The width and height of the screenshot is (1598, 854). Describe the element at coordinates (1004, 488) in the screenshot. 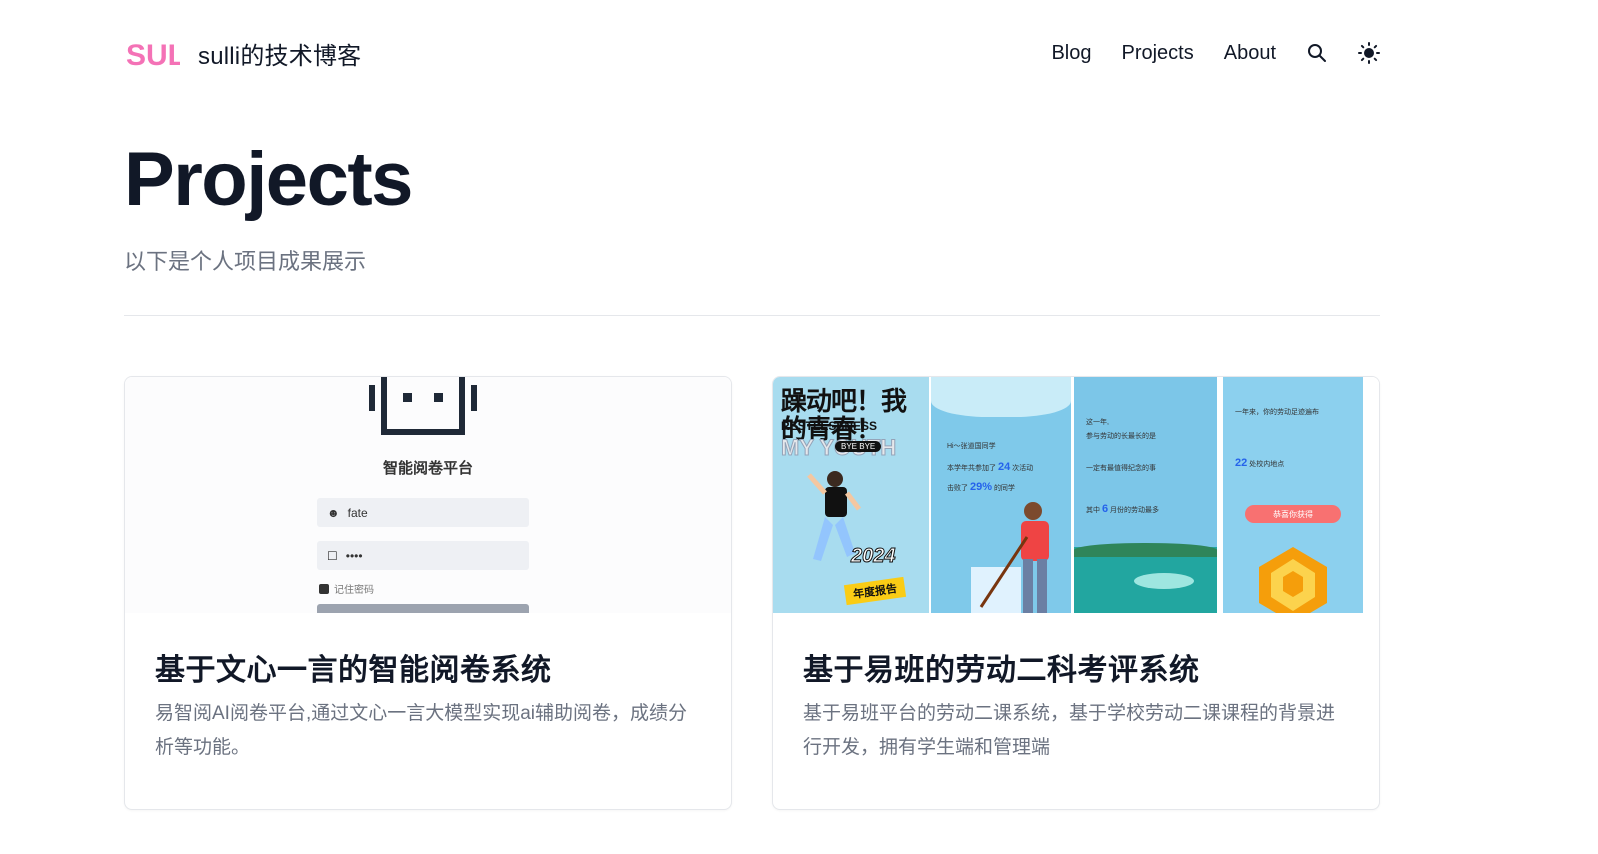

I see `s2-line2-b: 的同学` at that location.